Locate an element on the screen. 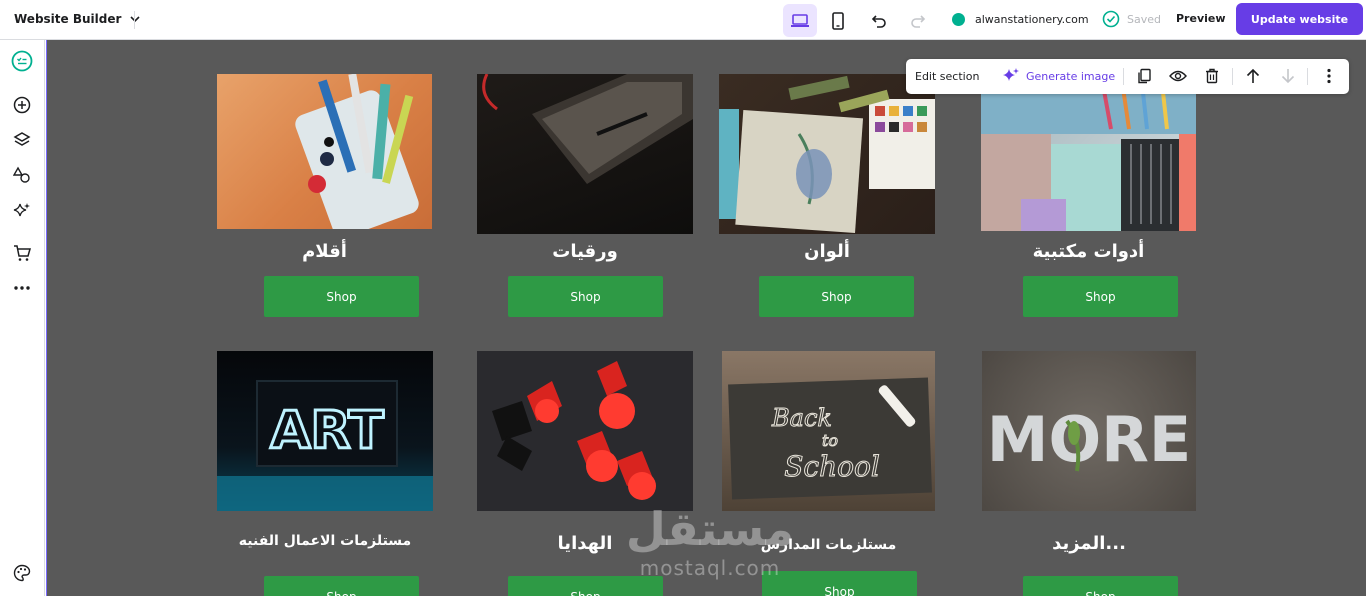 The height and width of the screenshot is (596, 1366). laptop-icon is located at coordinates (800, 20).